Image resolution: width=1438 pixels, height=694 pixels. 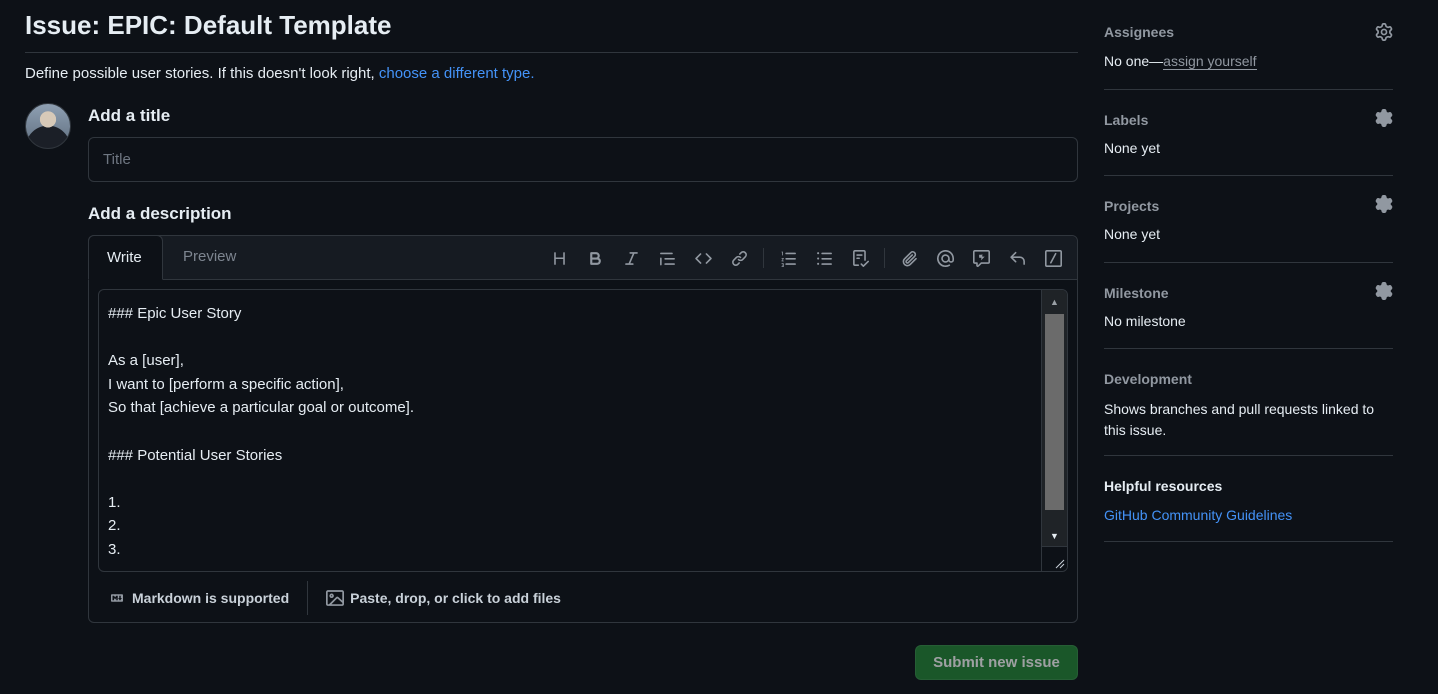 I want to click on assignees-none: No one—, so click(x=1134, y=61).